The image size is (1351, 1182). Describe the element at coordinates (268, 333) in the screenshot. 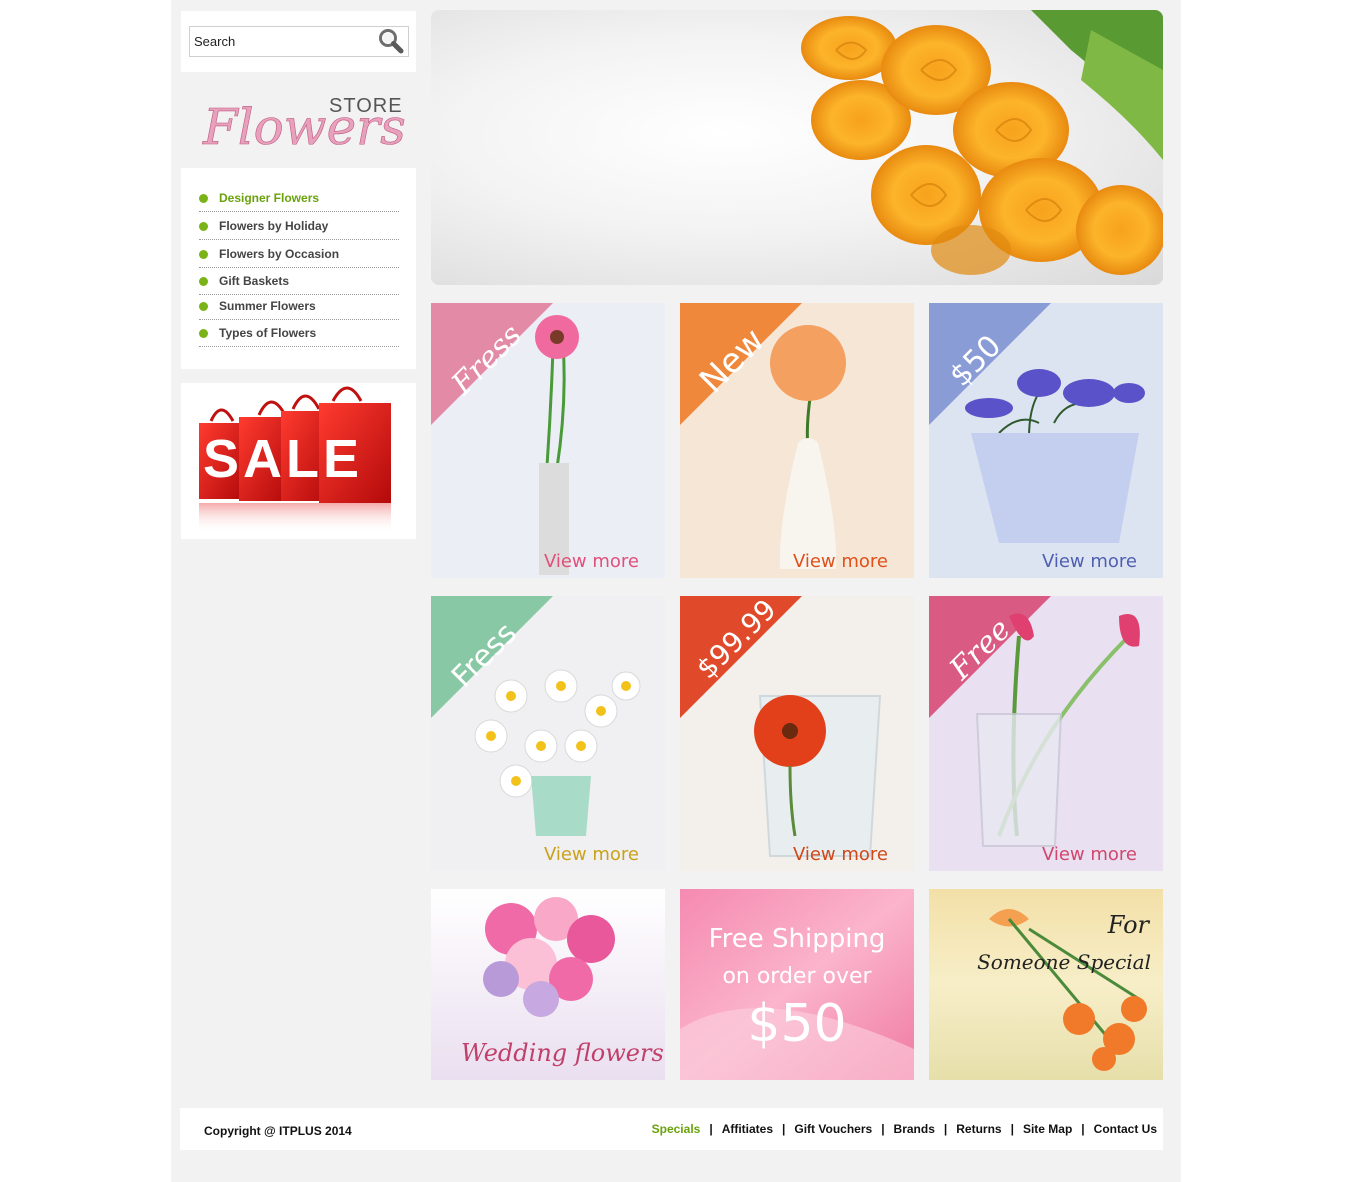

I see `menu-item-label: Types of Flowers` at that location.